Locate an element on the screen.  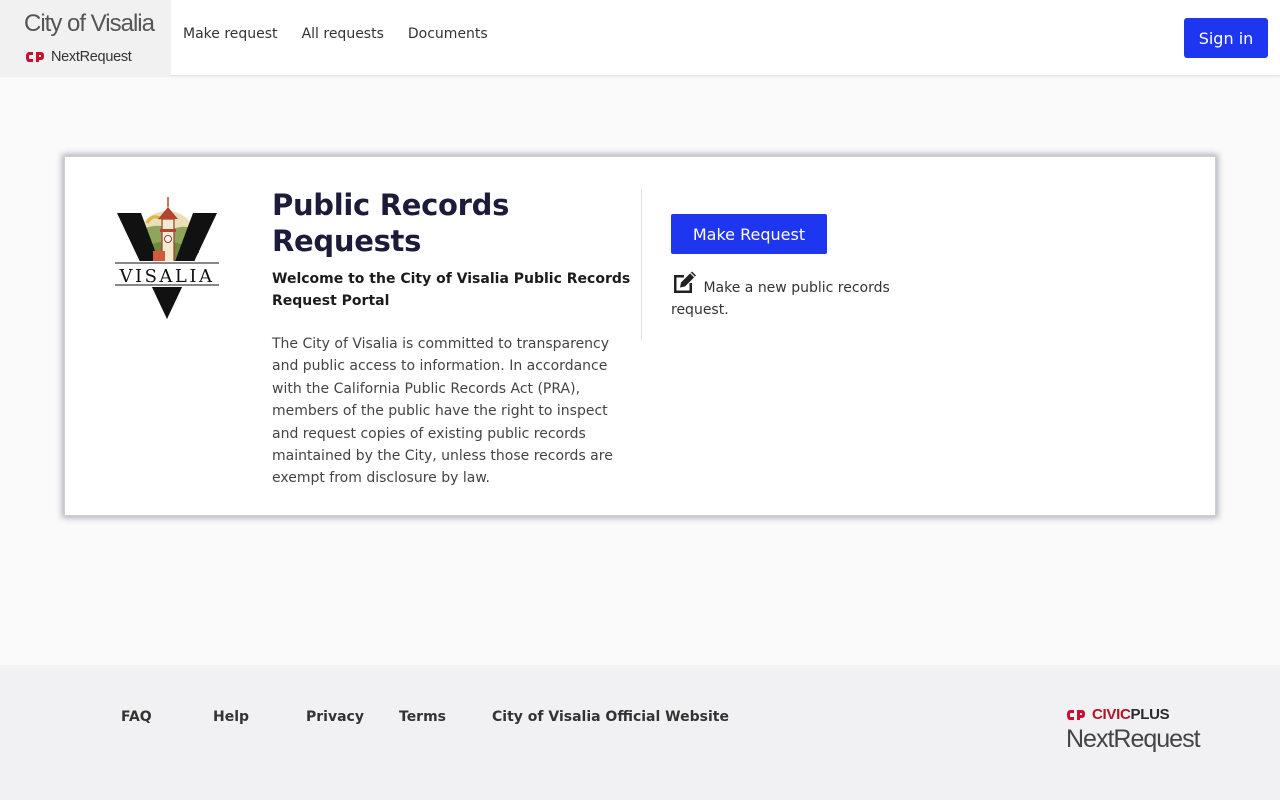
sign-in-button: Sign in is located at coordinates (1226, 38).